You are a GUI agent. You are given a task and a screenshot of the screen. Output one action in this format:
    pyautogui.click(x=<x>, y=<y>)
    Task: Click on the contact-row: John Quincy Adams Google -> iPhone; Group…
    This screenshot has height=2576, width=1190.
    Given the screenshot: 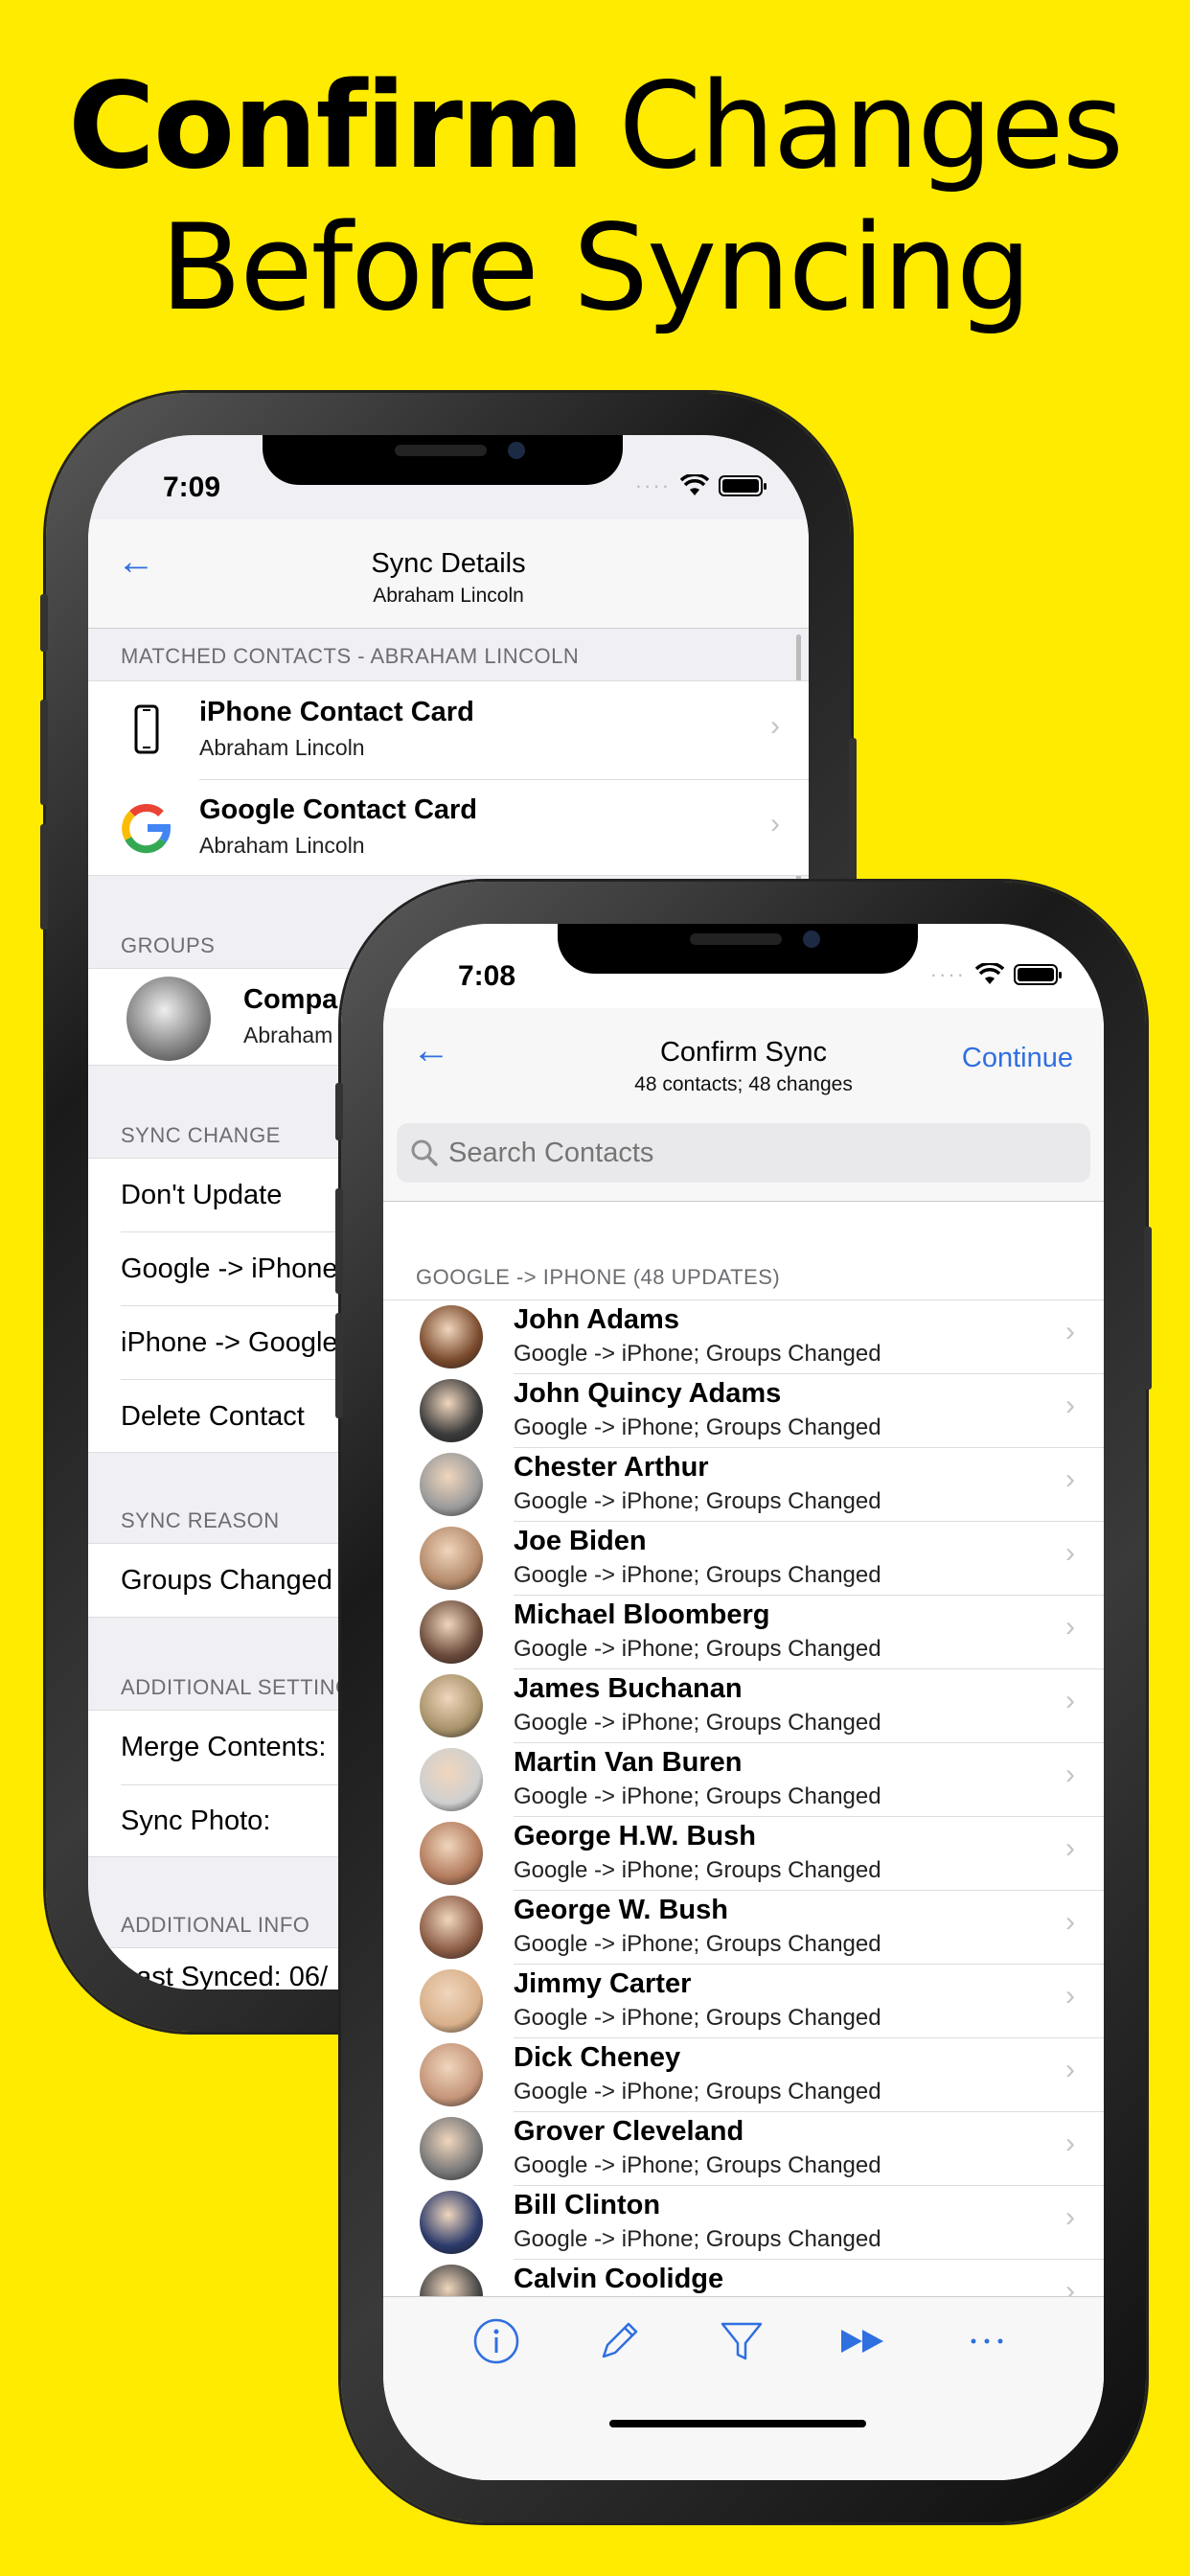 What is the action you would take?
    pyautogui.click(x=744, y=1411)
    